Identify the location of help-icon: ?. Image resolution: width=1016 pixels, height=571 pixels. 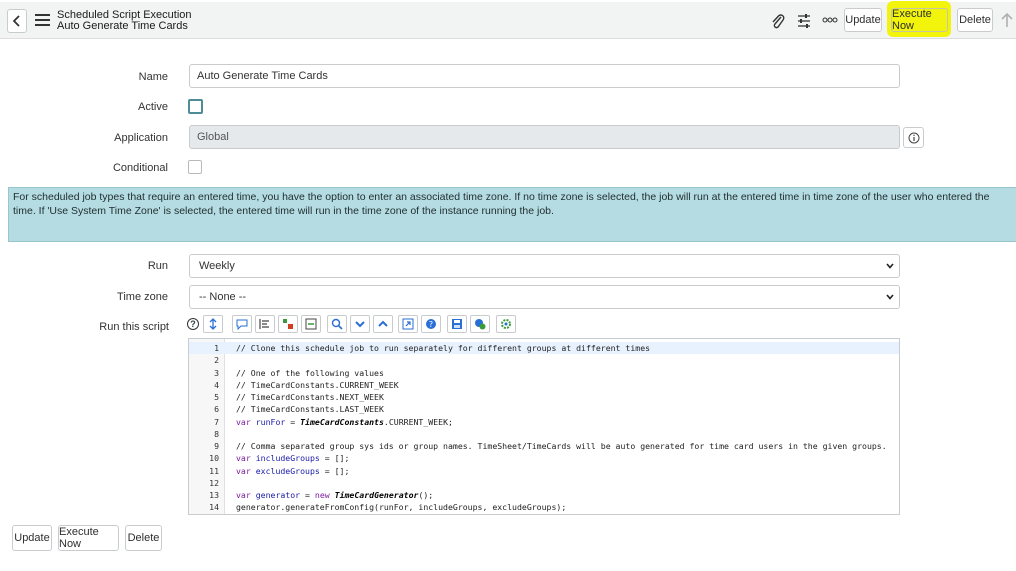
(193, 324).